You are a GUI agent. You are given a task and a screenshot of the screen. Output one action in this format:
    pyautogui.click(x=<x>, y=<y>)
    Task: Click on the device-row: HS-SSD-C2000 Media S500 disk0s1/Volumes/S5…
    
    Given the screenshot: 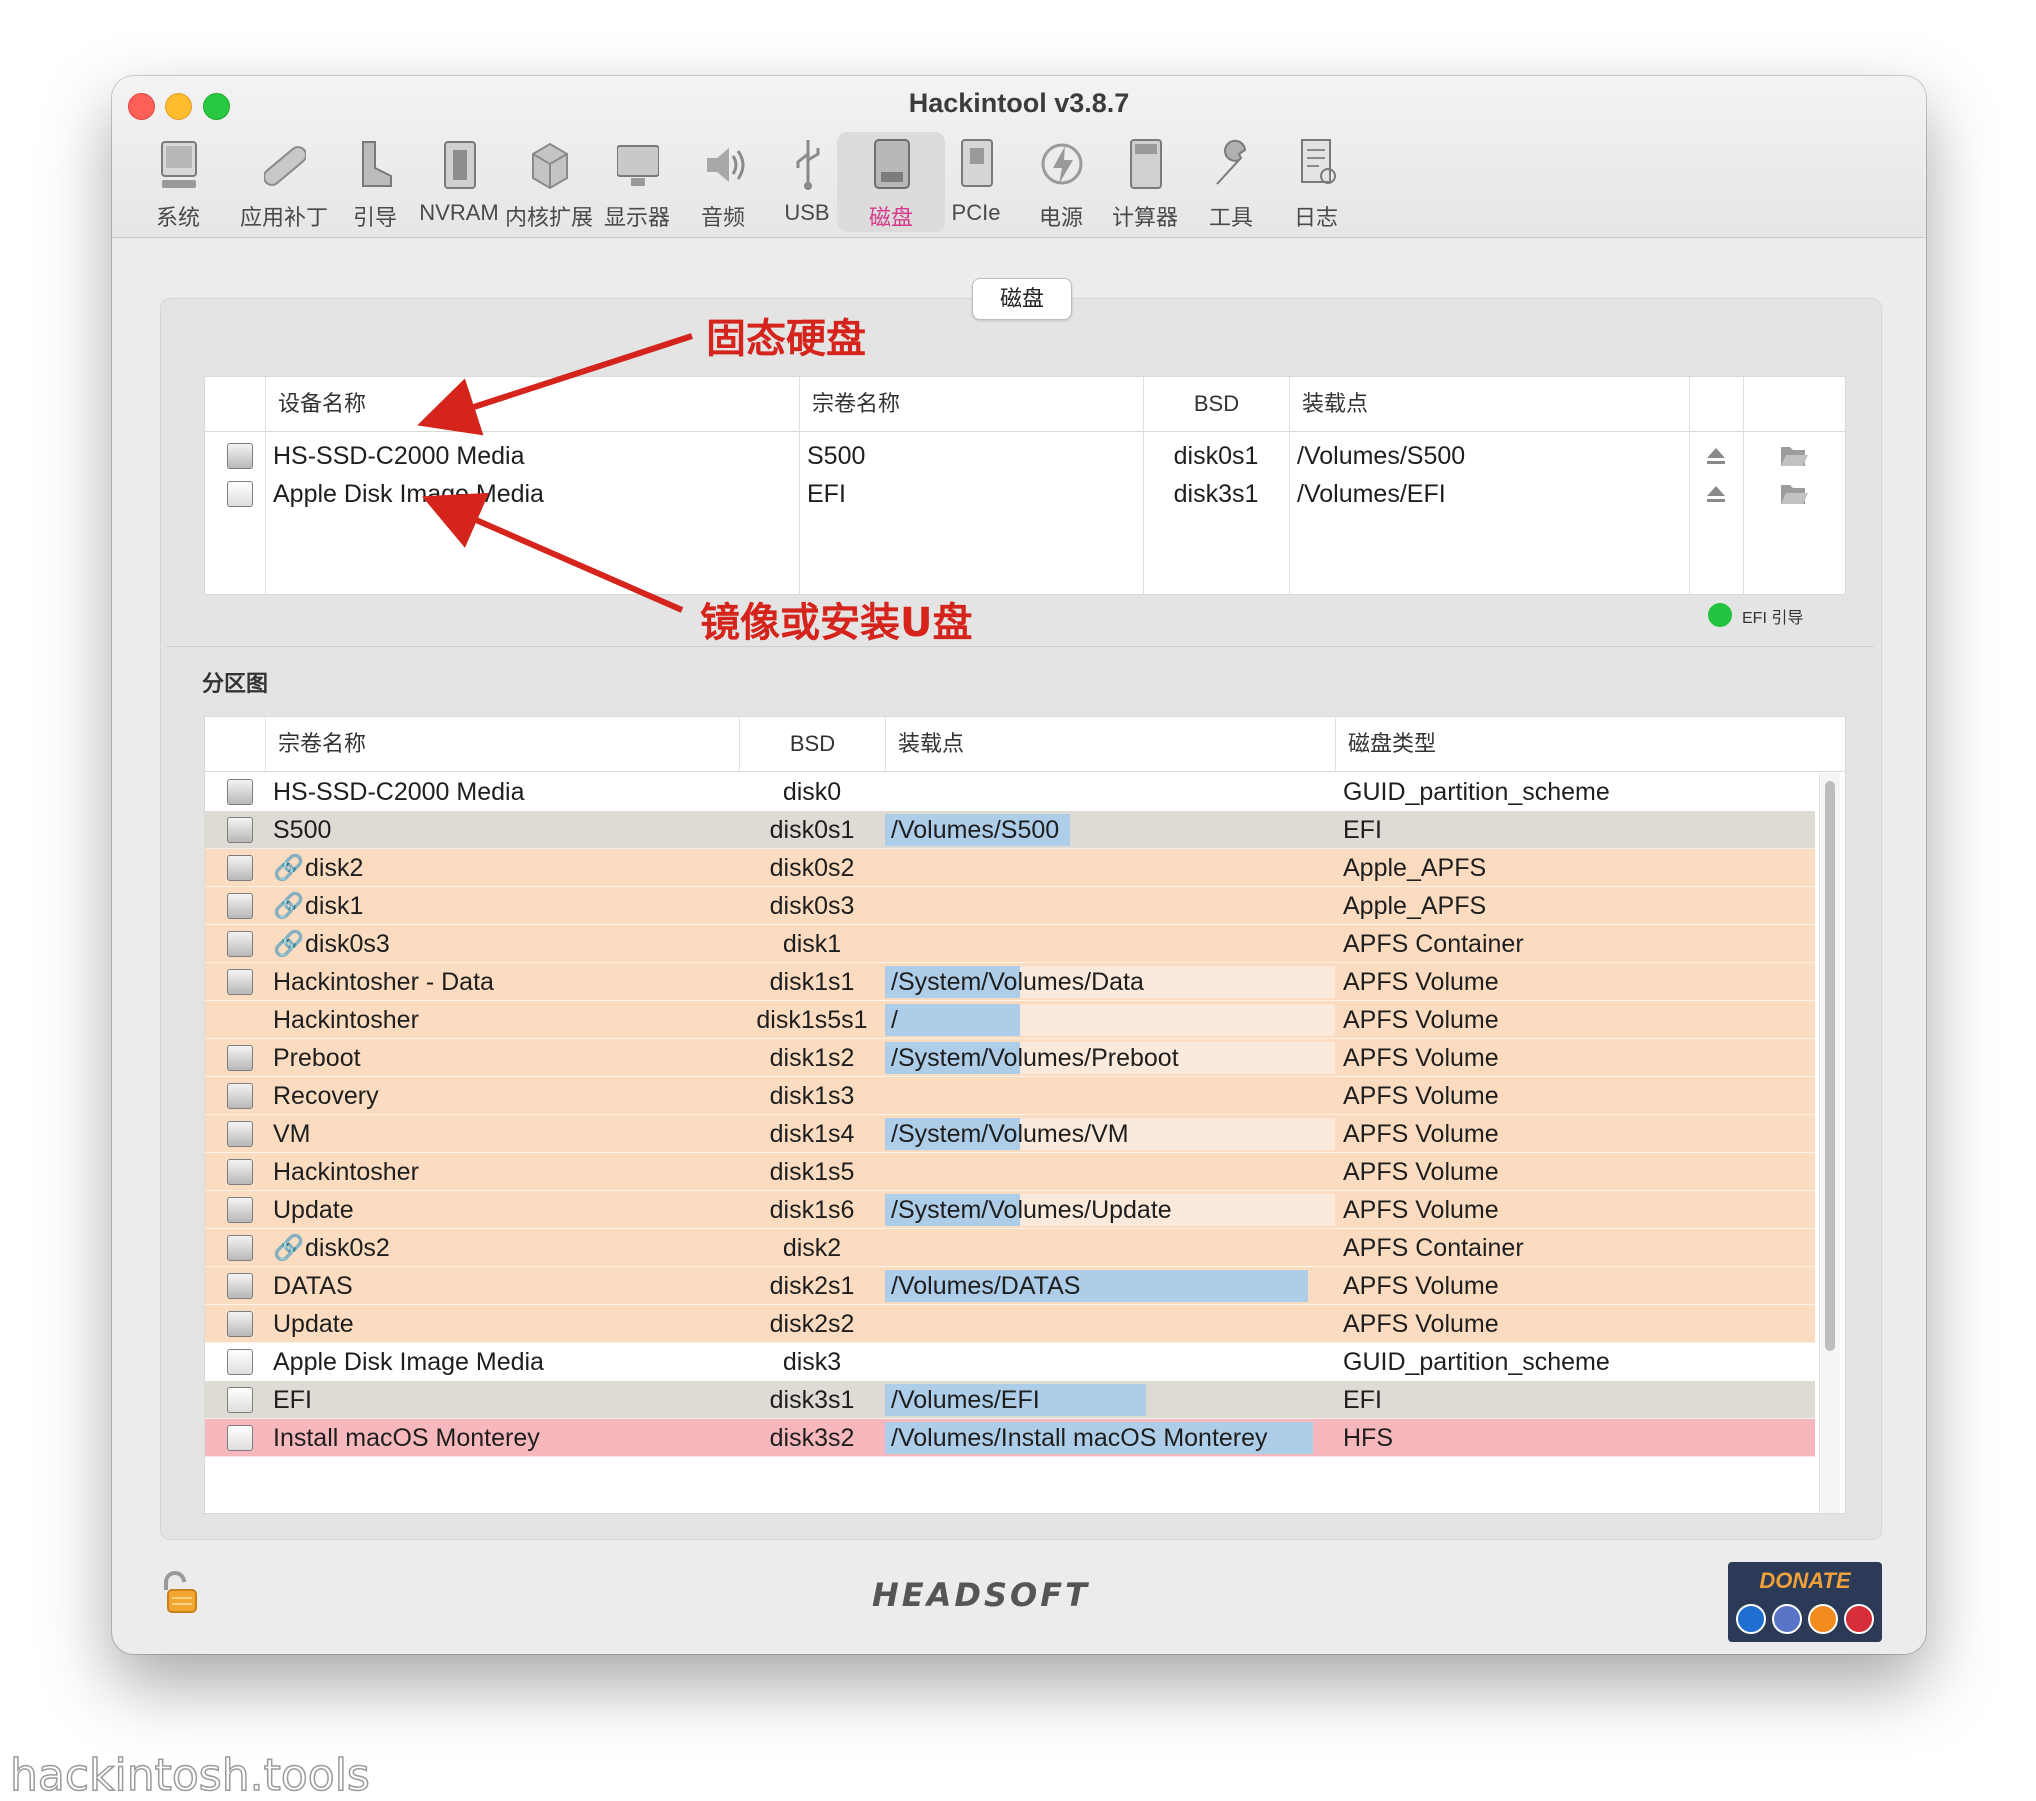 What is the action you would take?
    pyautogui.click(x=1025, y=456)
    